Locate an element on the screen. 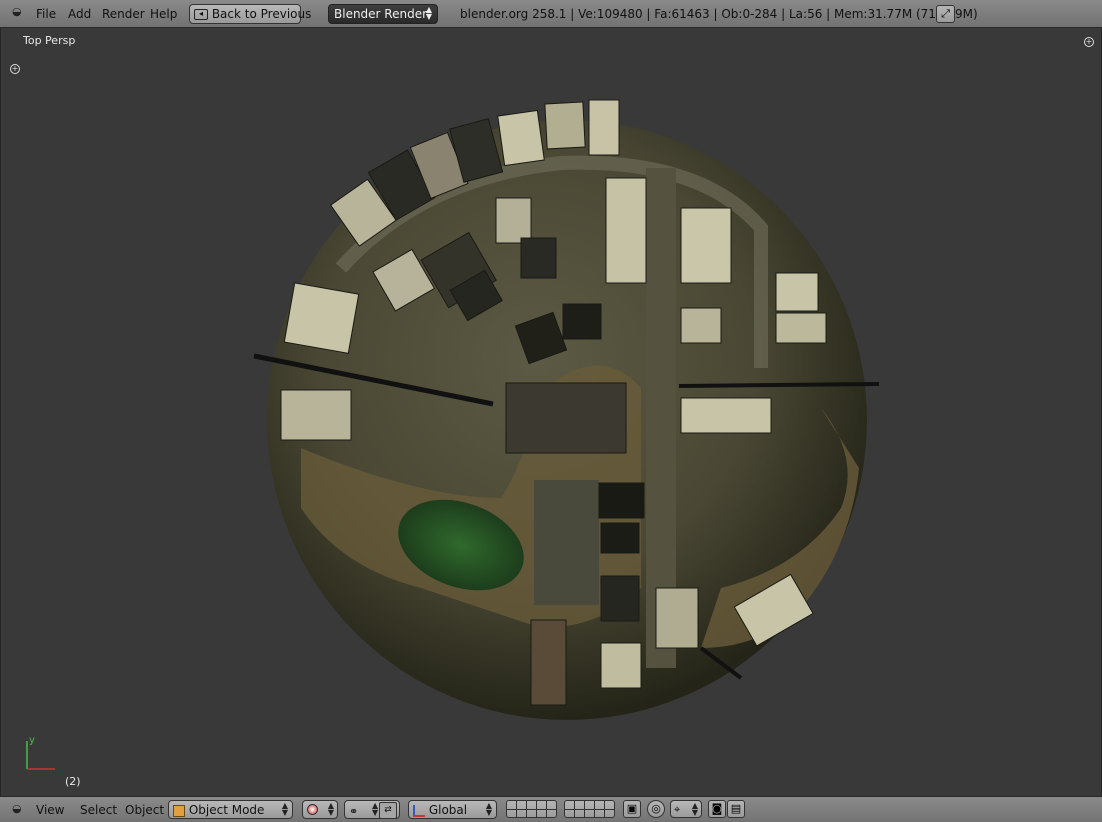  orientation-value: Global is located at coordinates (448, 810).